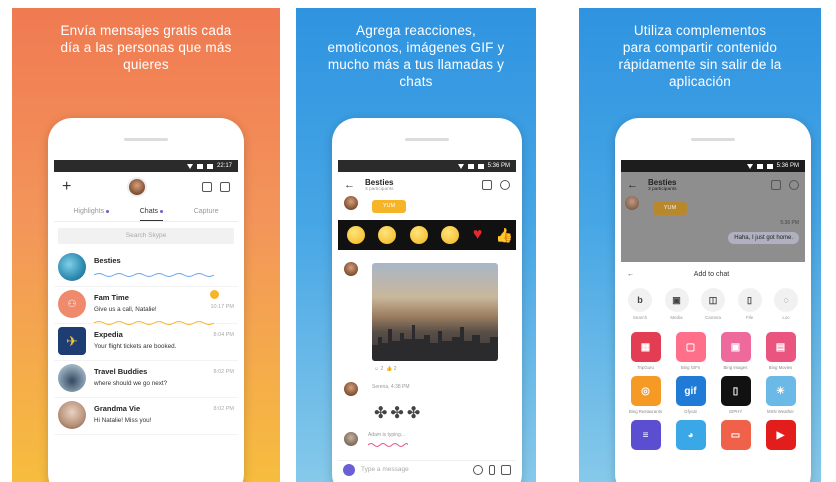 This screenshot has width=836, height=482. Describe the element at coordinates (151, 214) in the screenshot. I see `tab-chats: Chats` at that location.